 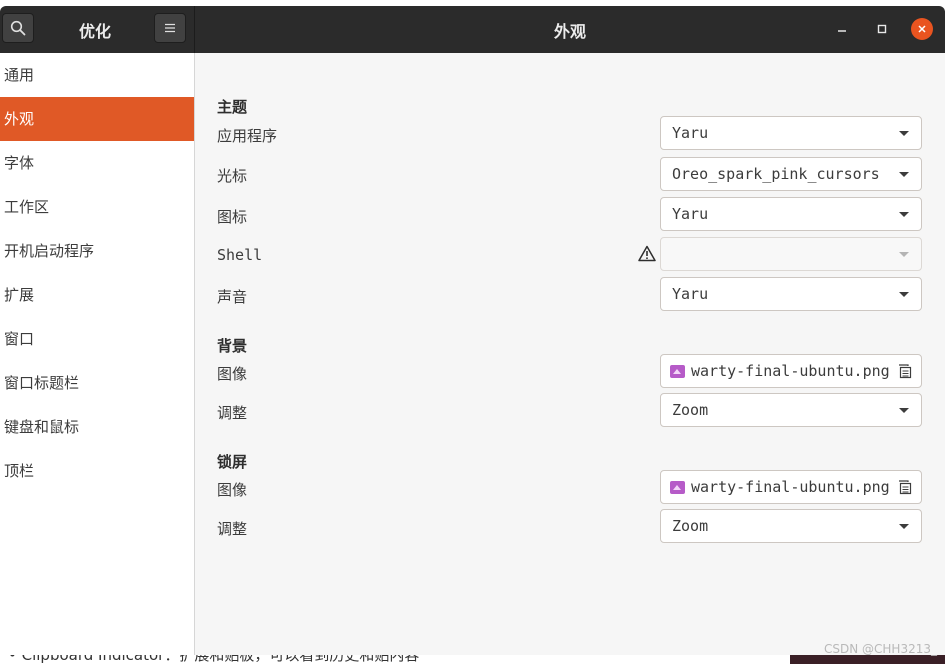 I want to click on section-title-lockscreen: 锁屏, so click(x=232, y=462).